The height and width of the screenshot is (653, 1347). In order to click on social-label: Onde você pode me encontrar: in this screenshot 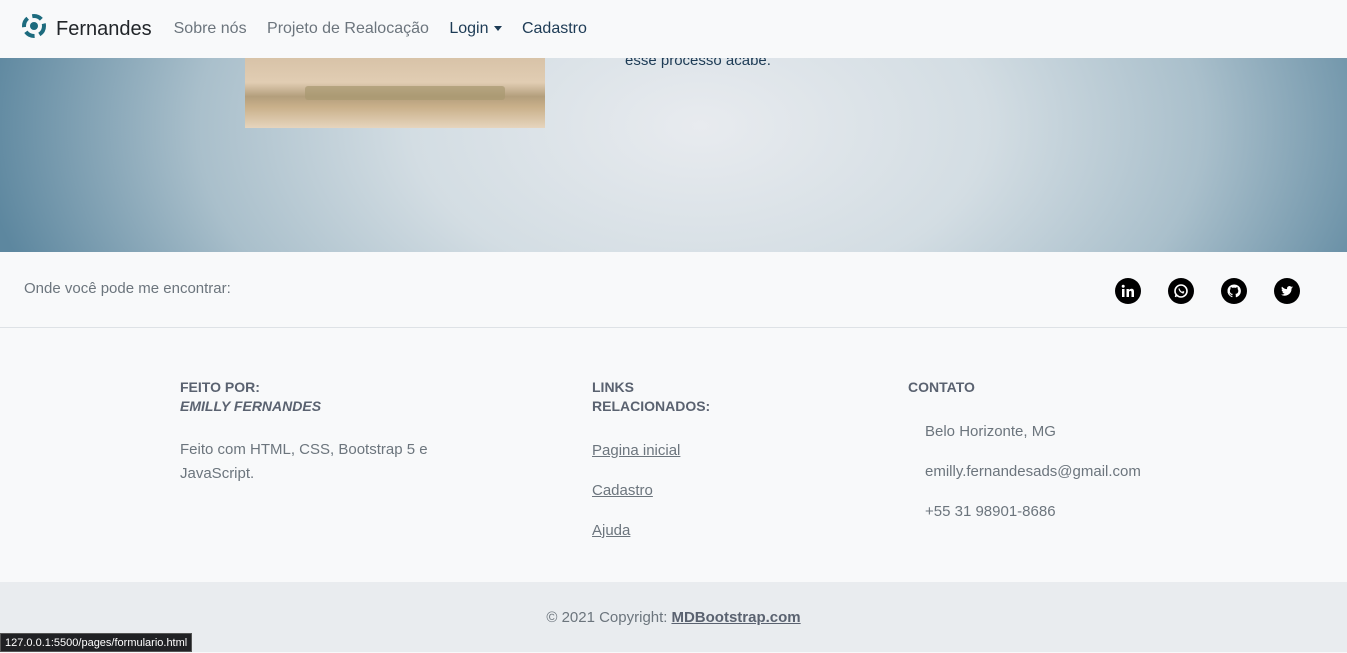, I will do `click(127, 288)`.